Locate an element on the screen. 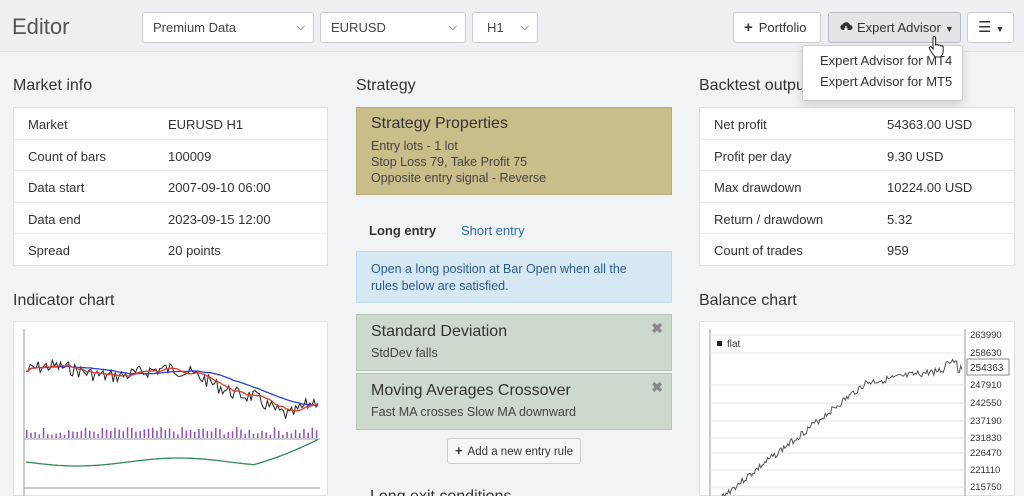  add-entry-rule-button: + Add a new entry rule is located at coordinates (514, 451).